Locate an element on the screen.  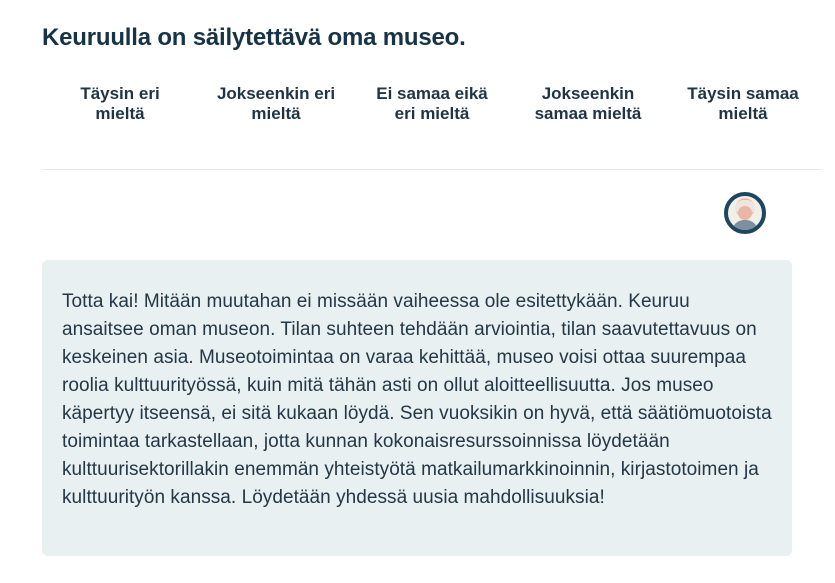
scale-option-neutral: Ei samaa eikä eri mieltä is located at coordinates (432, 104).